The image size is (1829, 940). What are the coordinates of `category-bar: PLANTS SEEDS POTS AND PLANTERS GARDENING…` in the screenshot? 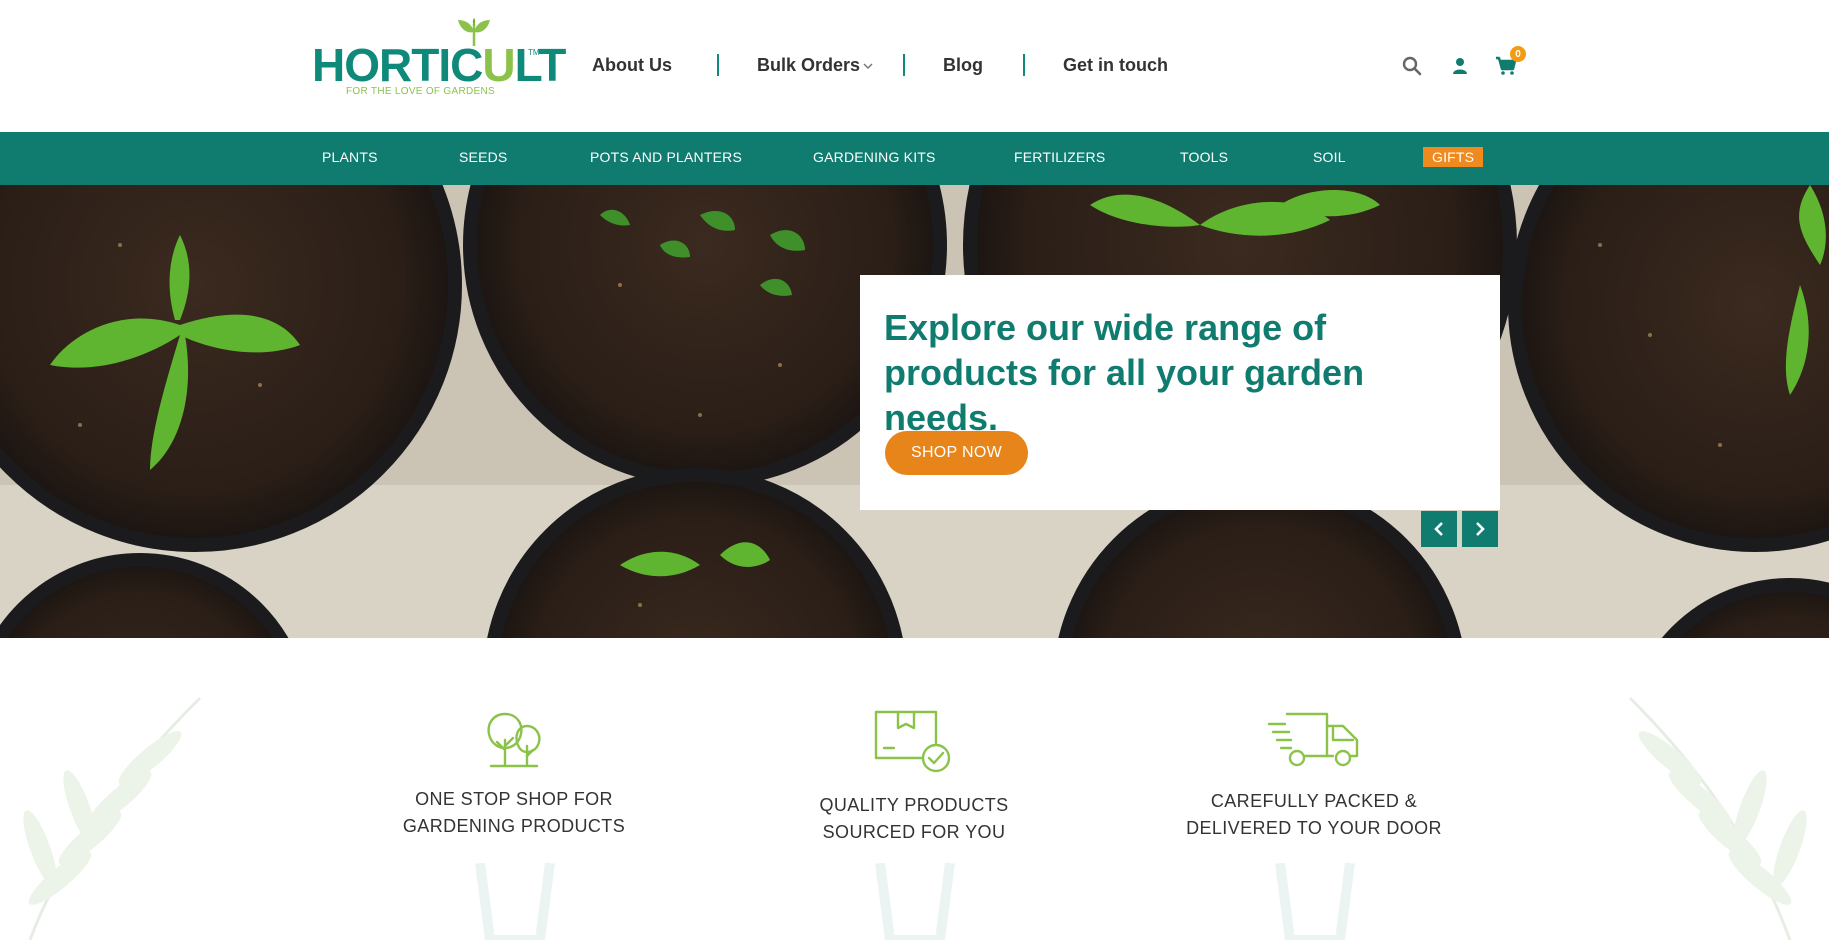 It's located at (914, 158).